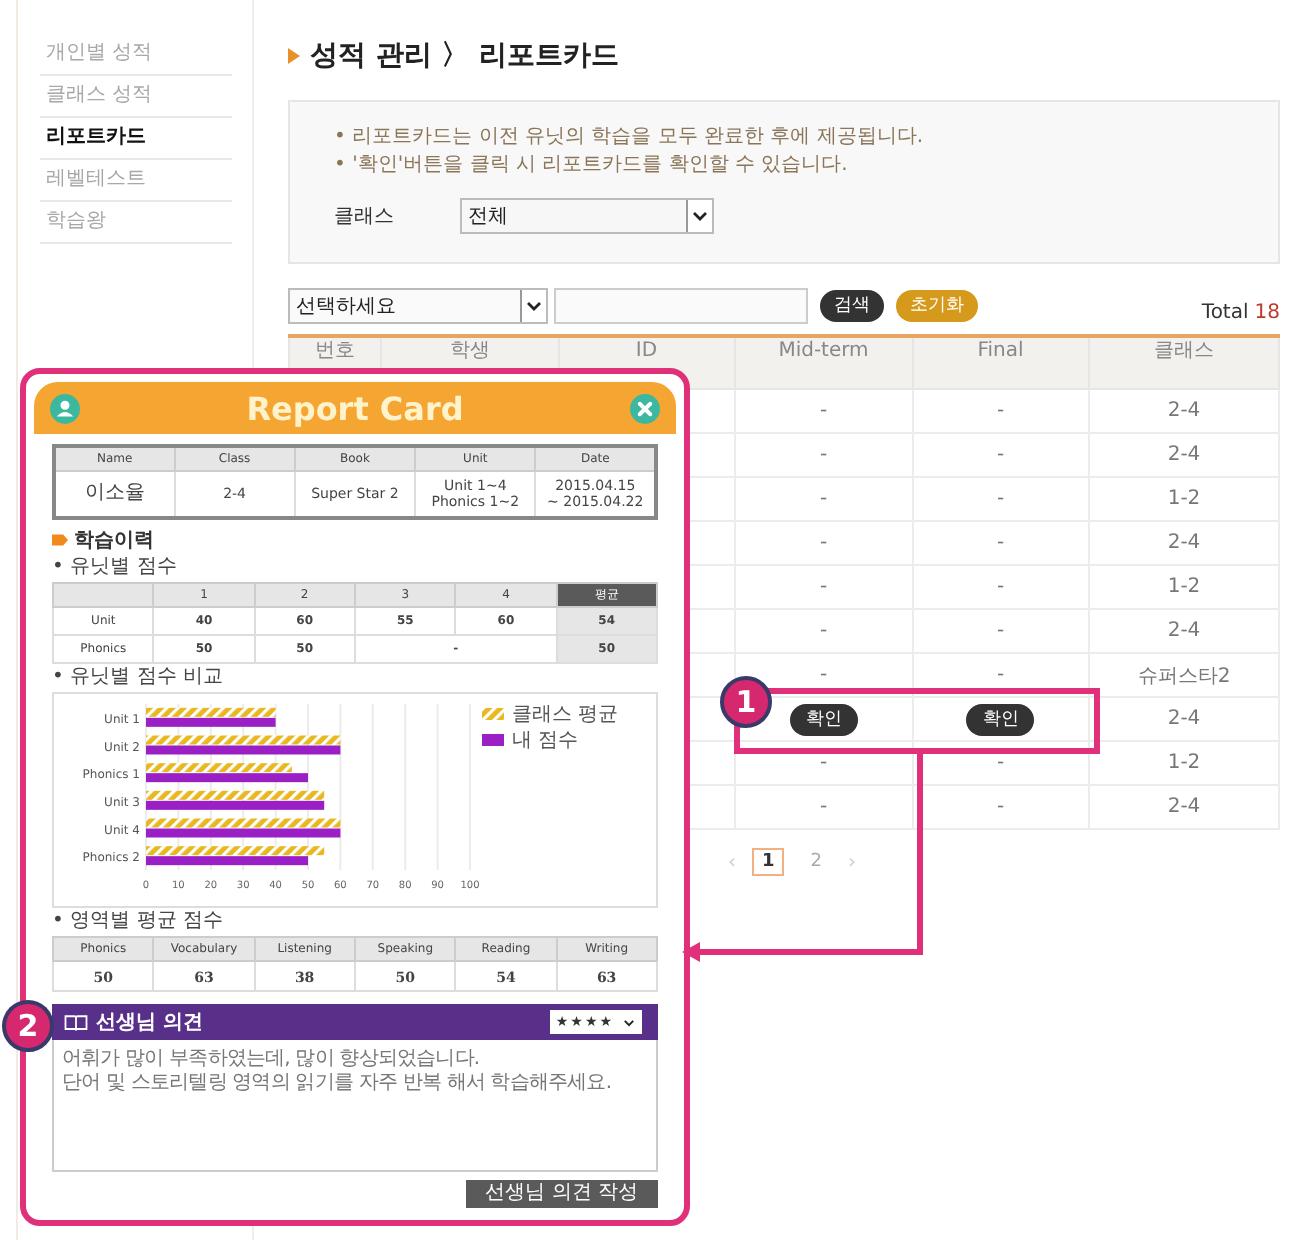  I want to click on class-select: 전체, so click(587, 216).